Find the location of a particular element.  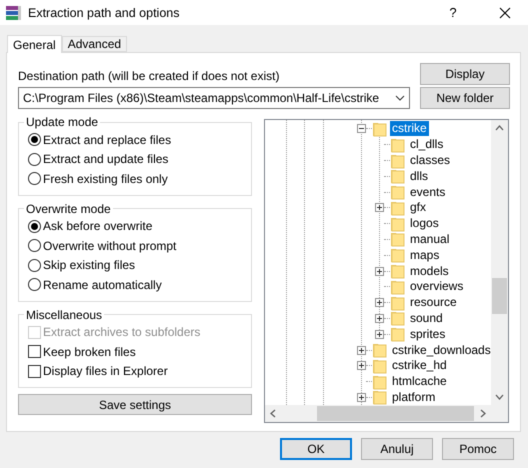

folder-name: cstrike_hd is located at coordinates (419, 366).